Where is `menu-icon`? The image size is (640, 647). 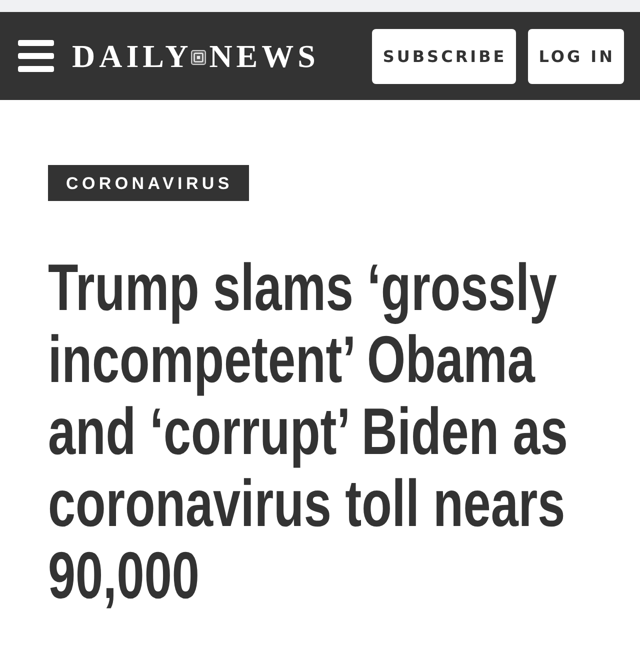 menu-icon is located at coordinates (36, 56).